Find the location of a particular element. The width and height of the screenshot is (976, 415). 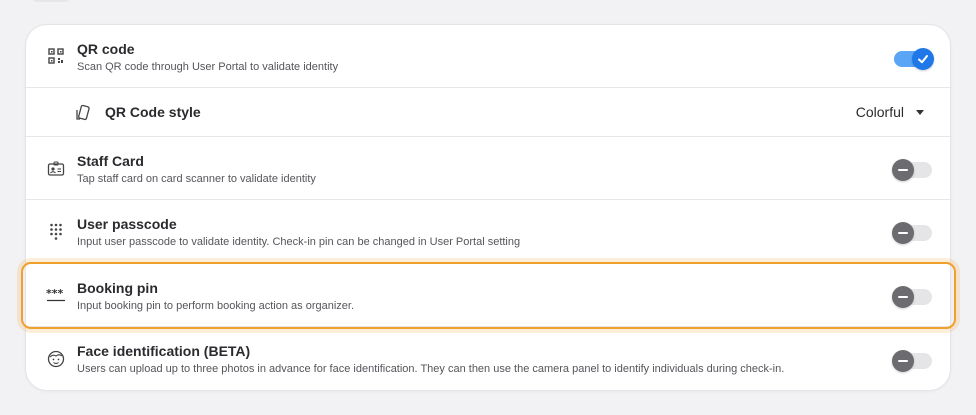

option-title: User passcode is located at coordinates (127, 224).